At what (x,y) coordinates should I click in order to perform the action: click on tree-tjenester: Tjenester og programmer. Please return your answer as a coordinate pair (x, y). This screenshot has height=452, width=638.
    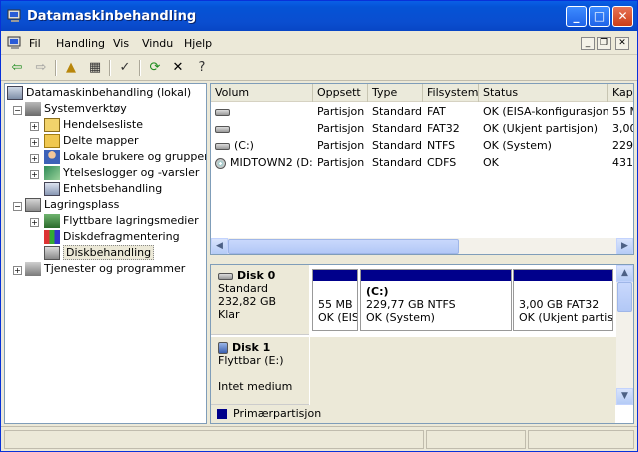
    Looking at the image, I should click on (105, 269).